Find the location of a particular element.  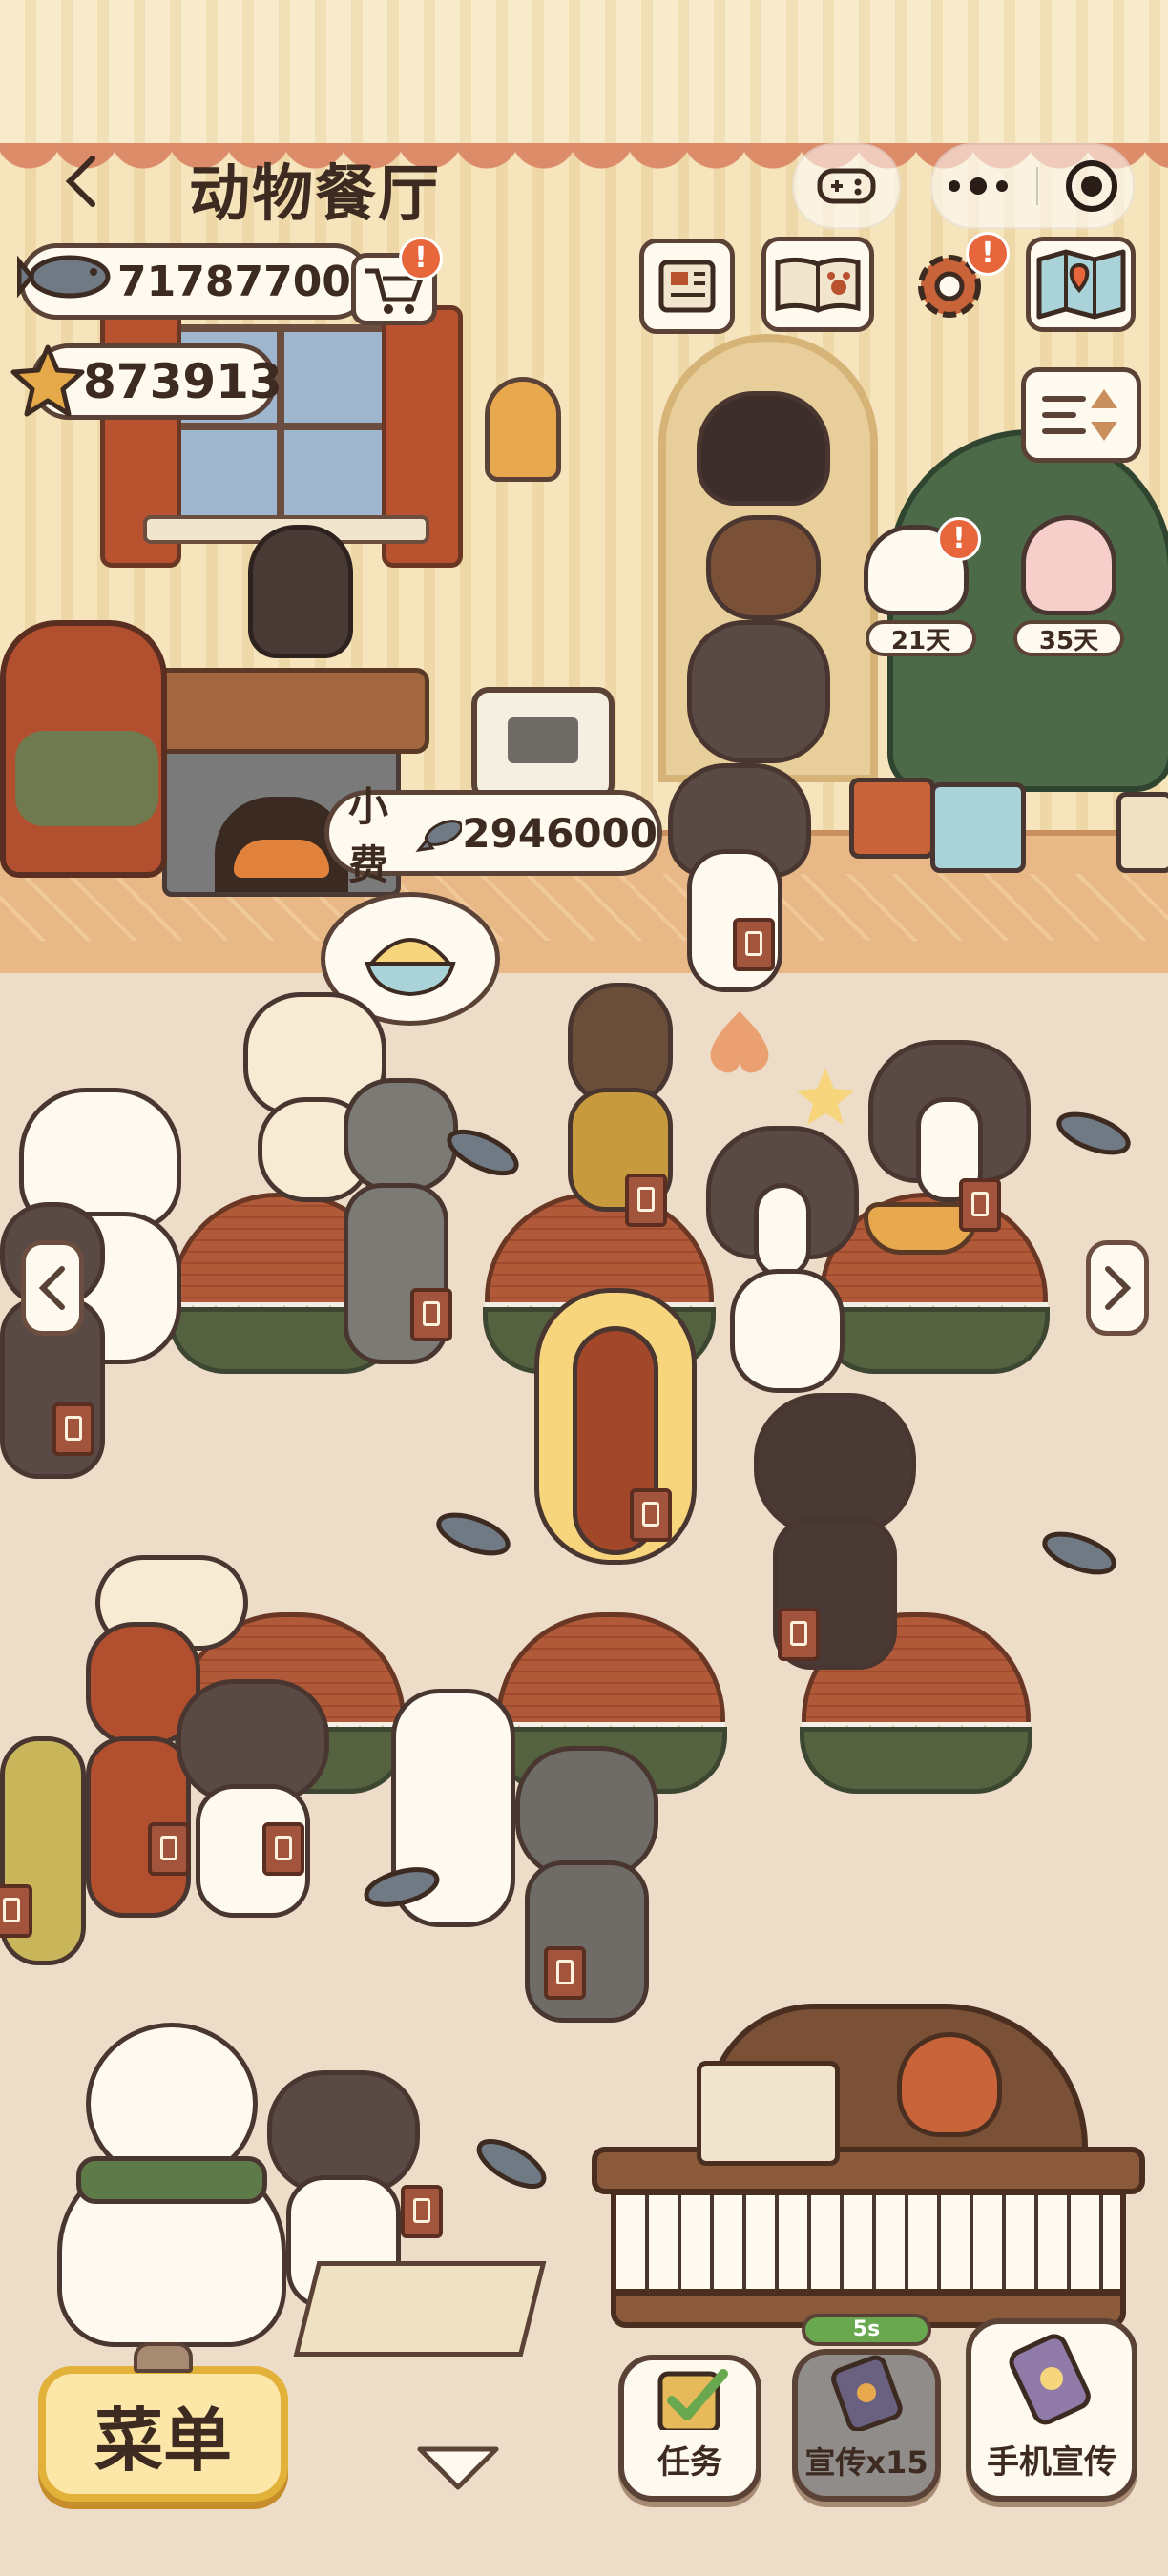

newspaper-button is located at coordinates (687, 286).